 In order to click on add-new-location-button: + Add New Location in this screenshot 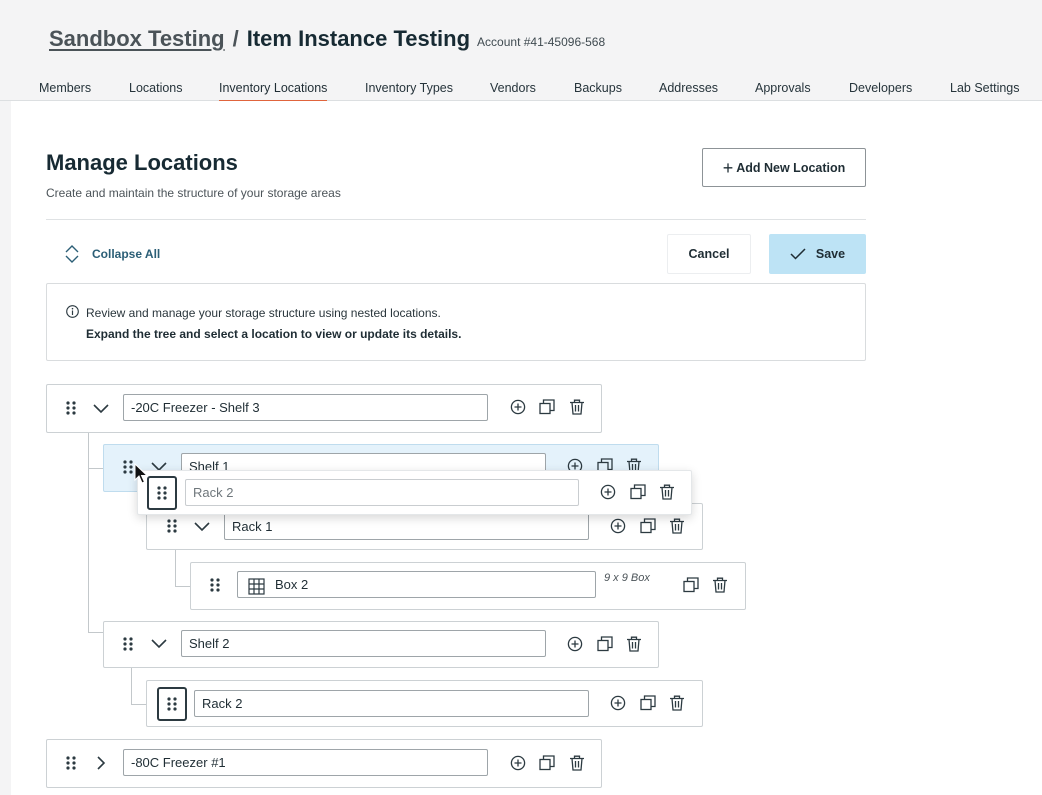, I will do `click(784, 167)`.